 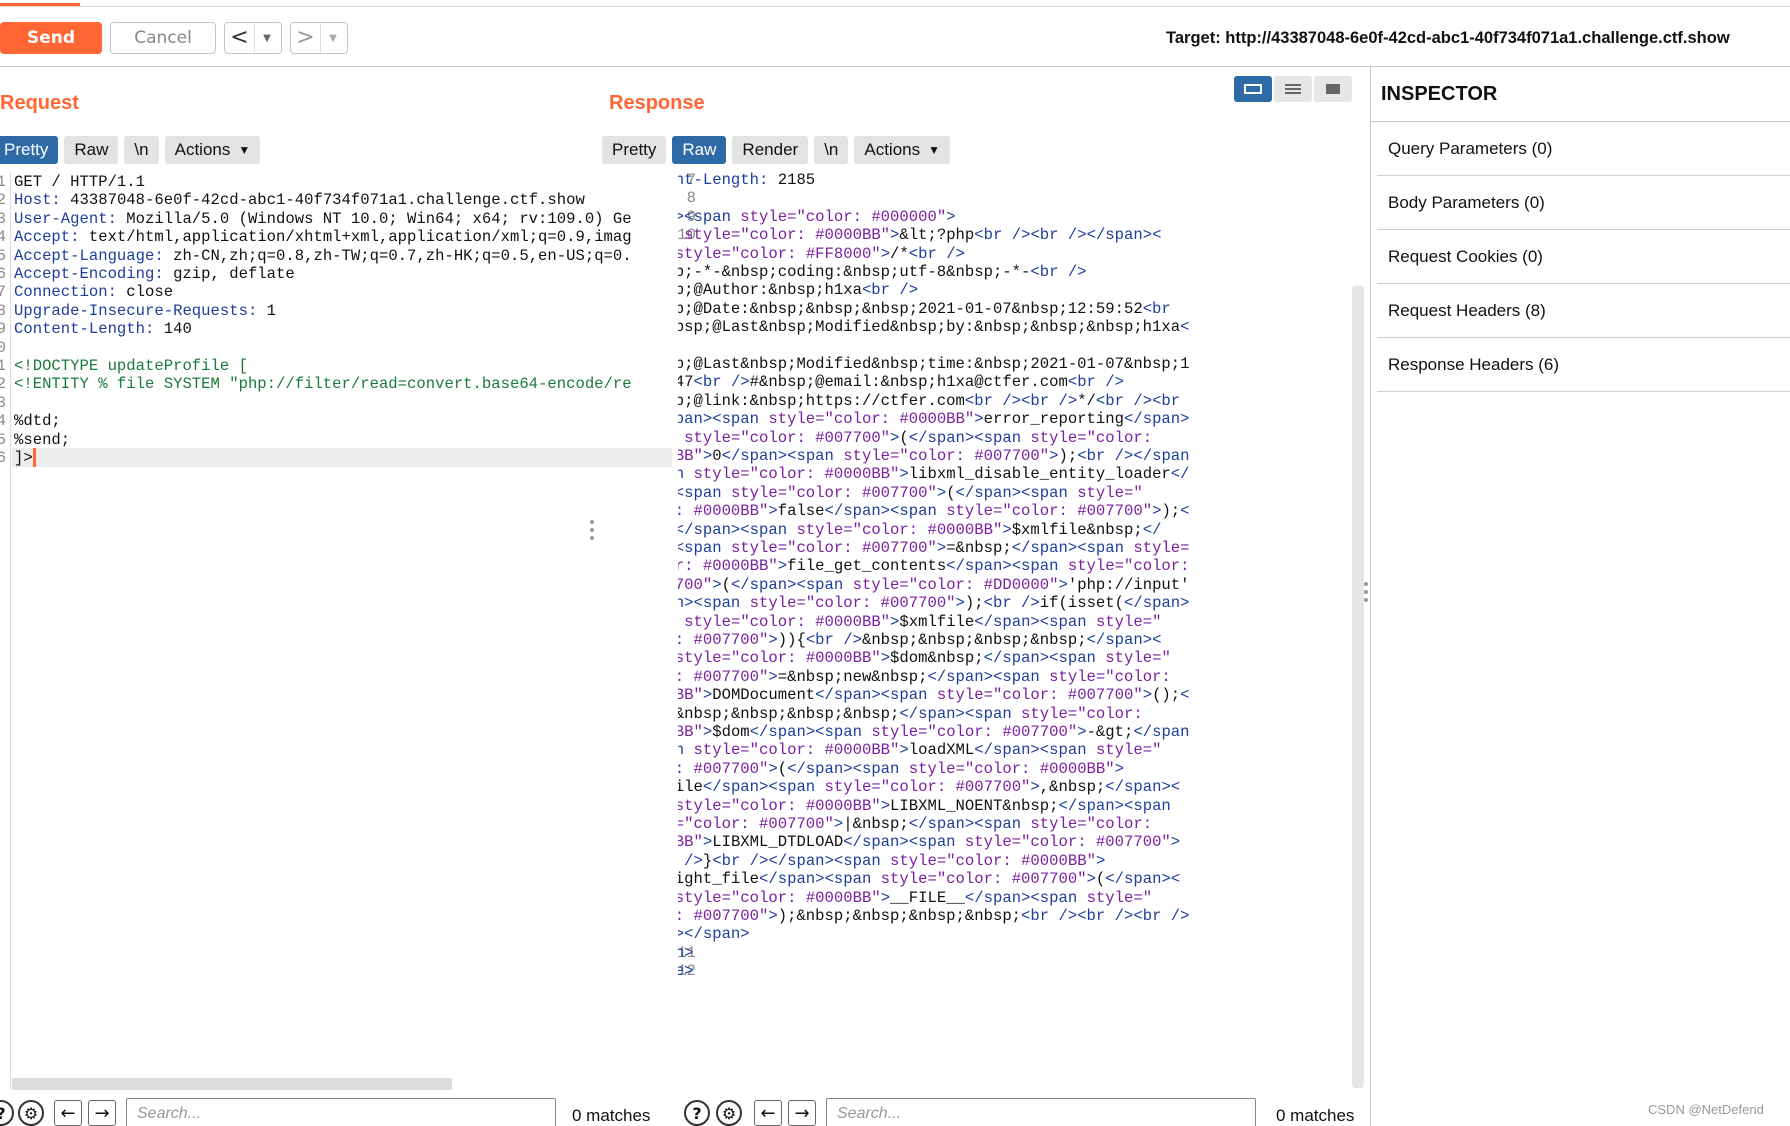 I want to click on layout-toggle, so click(x=1293, y=89).